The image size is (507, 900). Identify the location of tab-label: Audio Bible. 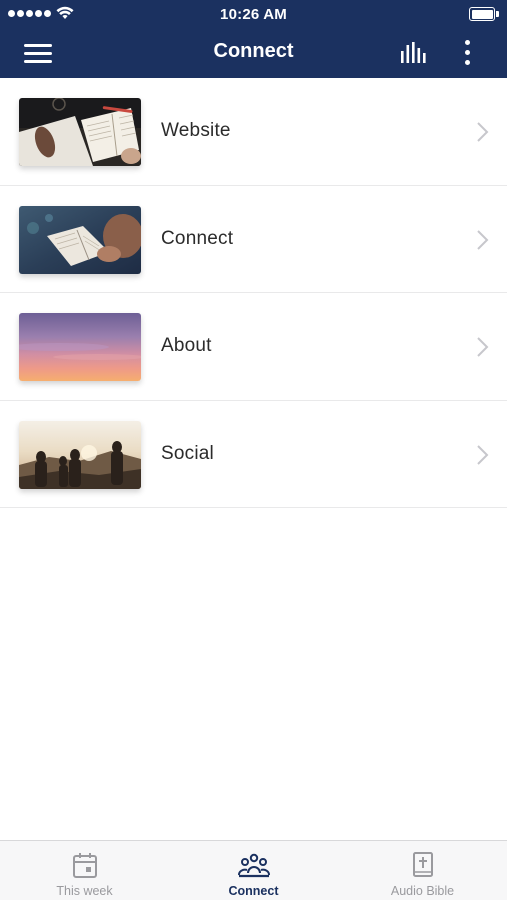
(422, 891).